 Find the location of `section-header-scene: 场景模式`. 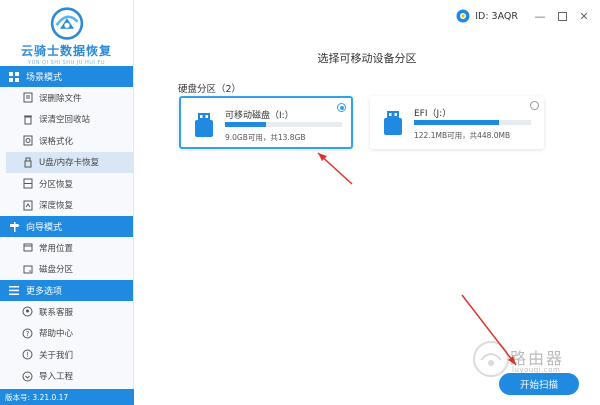

section-header-scene: 场景模式 is located at coordinates (66, 76).